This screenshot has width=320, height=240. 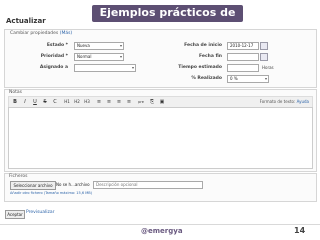 I want to click on choose-file-button: Seleccionar archivo, so click(x=33, y=185).